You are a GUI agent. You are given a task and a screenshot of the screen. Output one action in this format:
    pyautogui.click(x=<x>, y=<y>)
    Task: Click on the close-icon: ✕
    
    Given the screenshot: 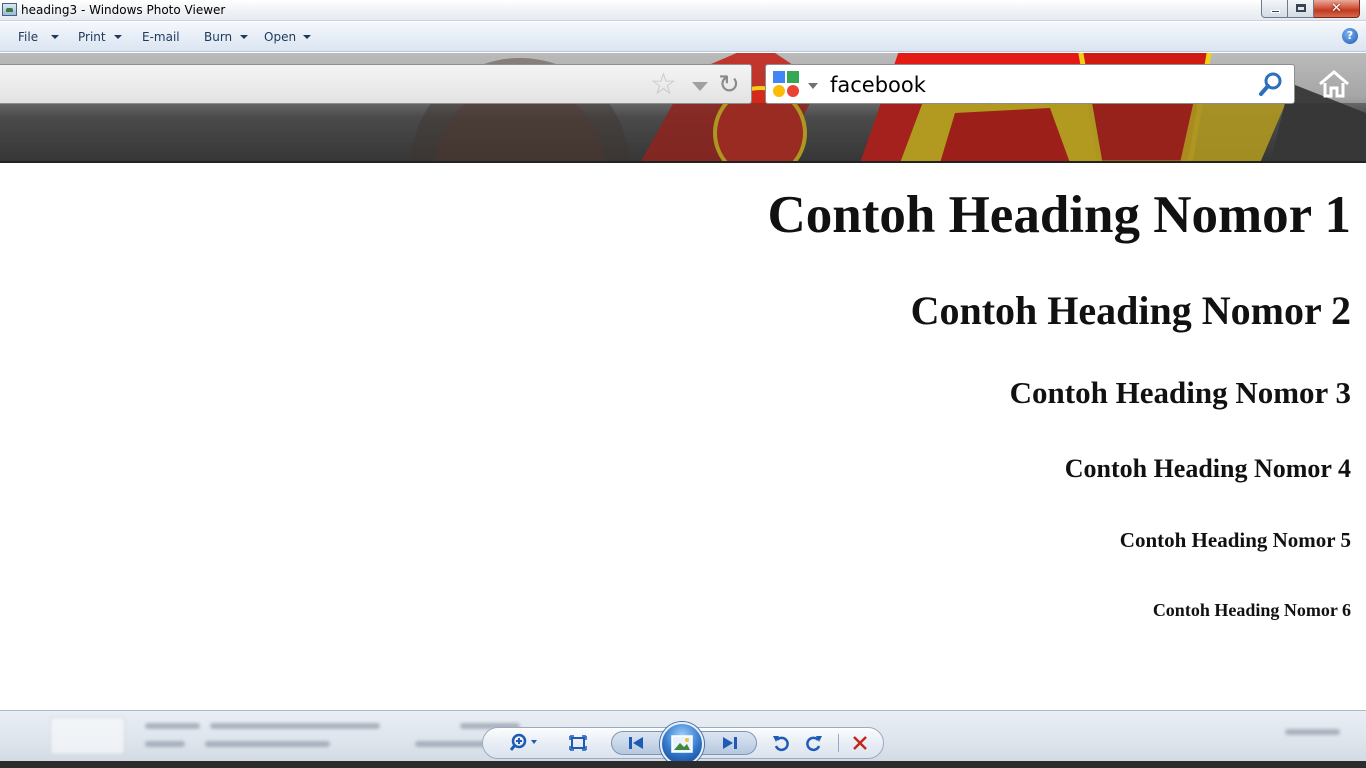 What is the action you would take?
    pyautogui.click(x=1336, y=8)
    